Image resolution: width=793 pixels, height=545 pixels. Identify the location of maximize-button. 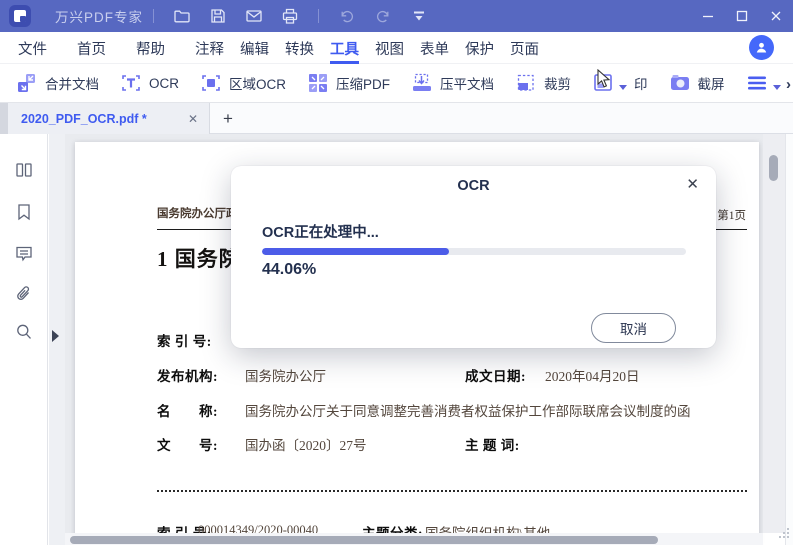
(742, 16).